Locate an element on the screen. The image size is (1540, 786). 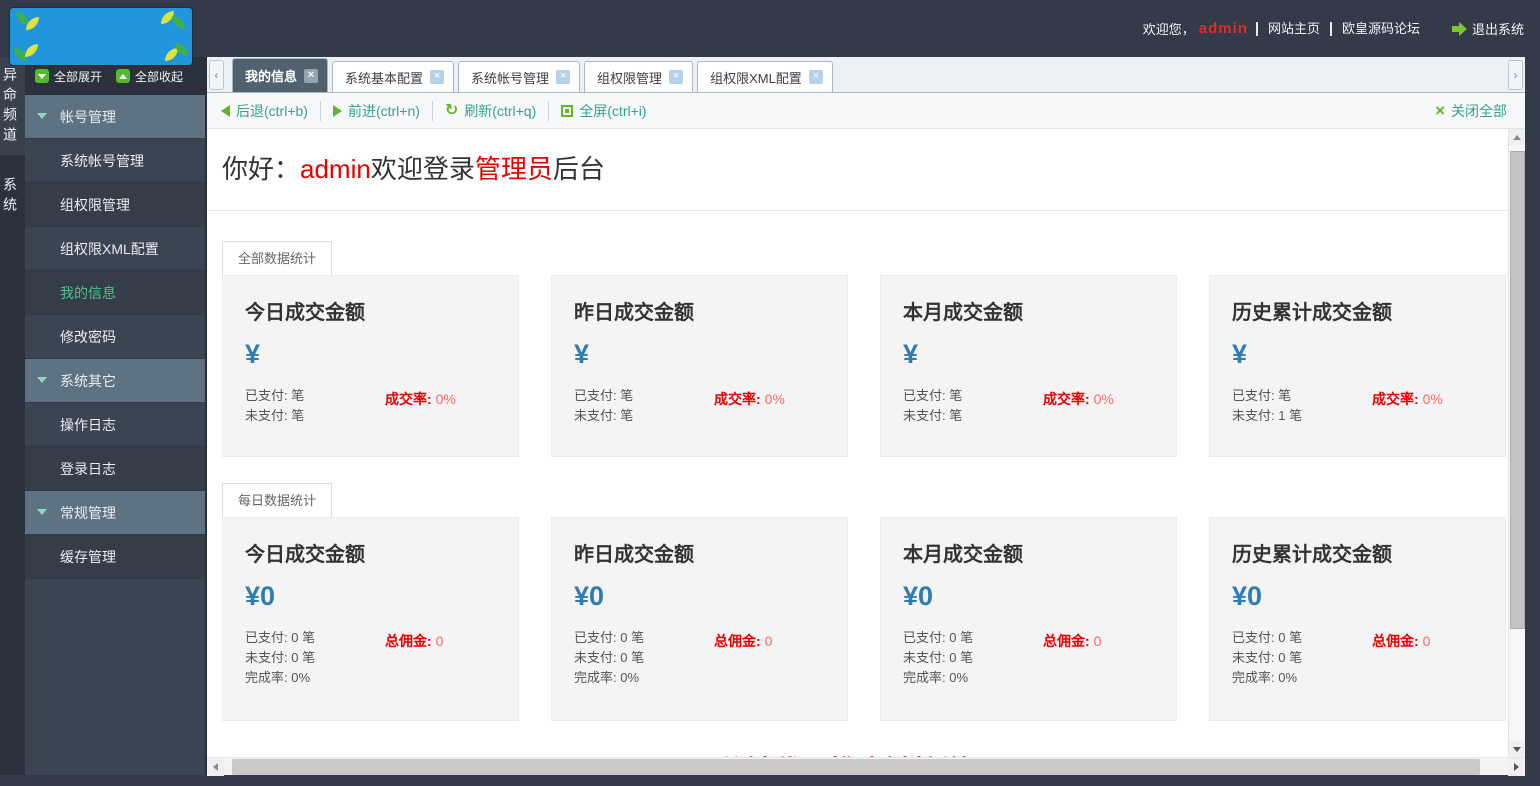
site-logo is located at coordinates (101, 36).